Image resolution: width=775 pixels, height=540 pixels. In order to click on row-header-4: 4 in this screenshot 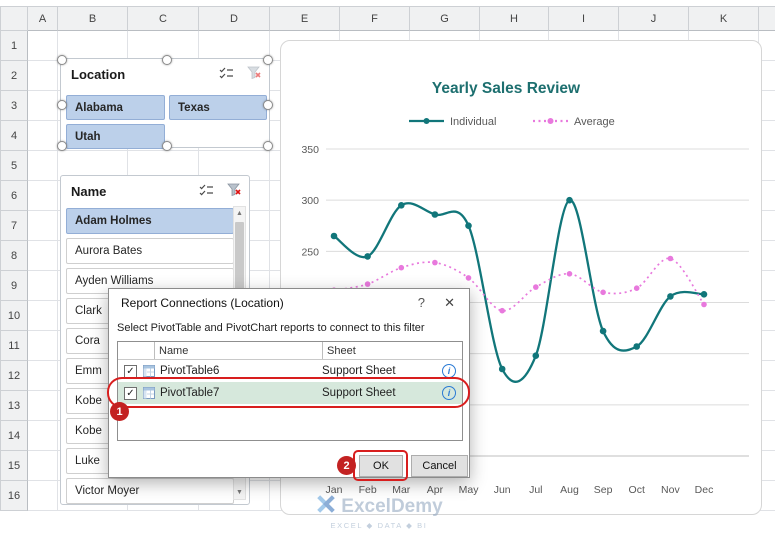, I will do `click(14, 136)`.